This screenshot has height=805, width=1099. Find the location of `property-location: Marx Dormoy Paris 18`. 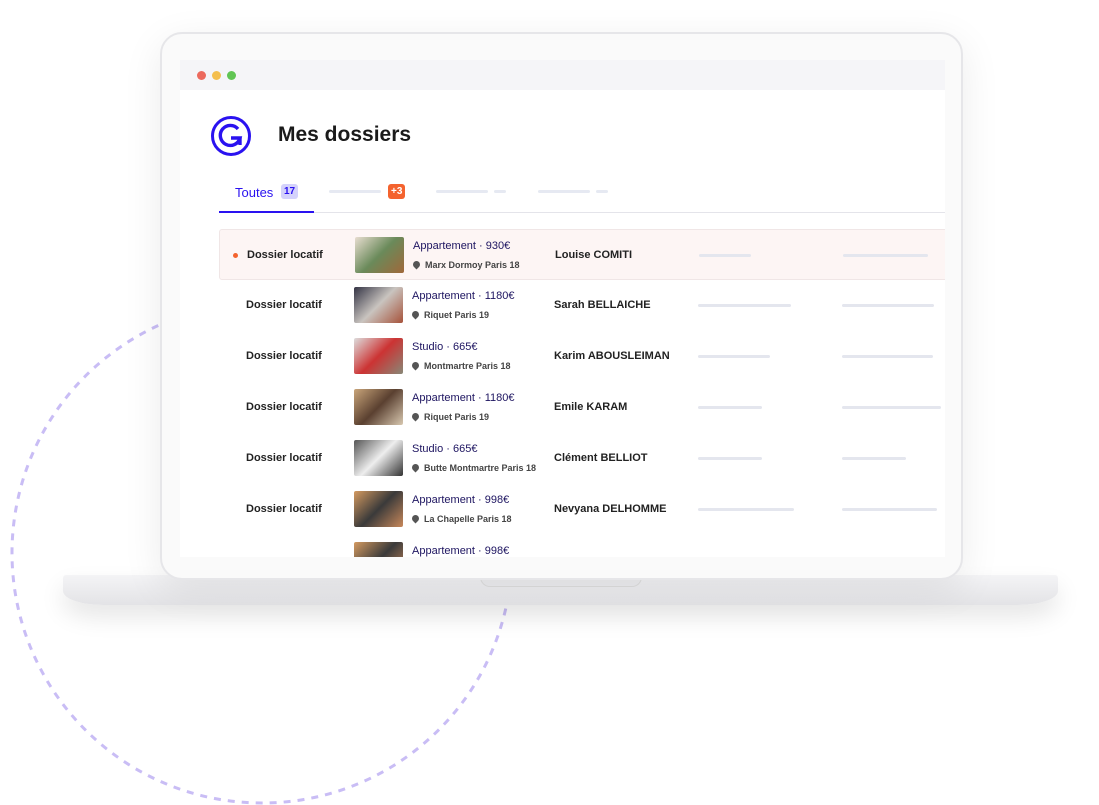

property-location: Marx Dormoy Paris 18 is located at coordinates (465, 264).